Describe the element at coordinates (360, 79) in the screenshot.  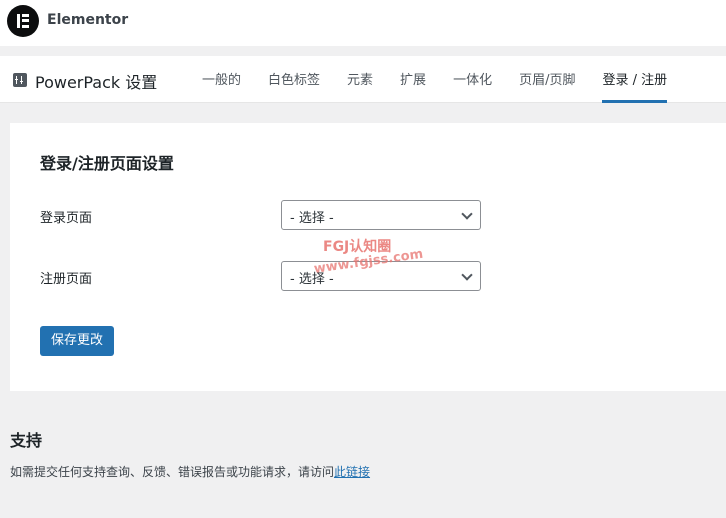
I see `tab-elements: 元素` at that location.